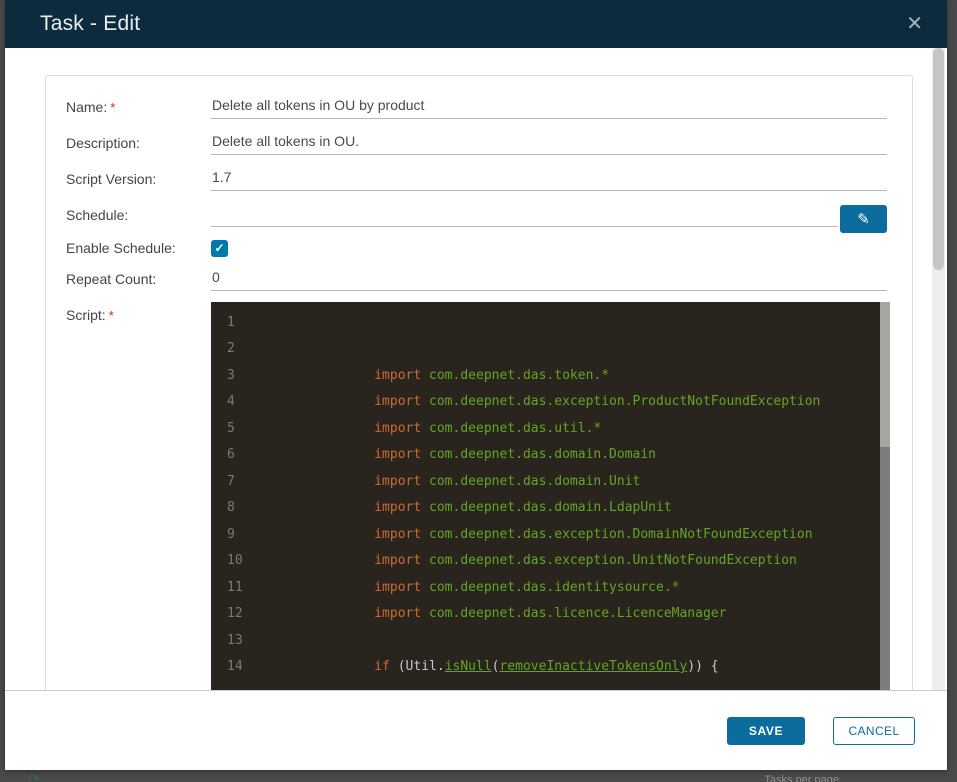  Describe the element at coordinates (766, 730) in the screenshot. I see `save-button: SAVE` at that location.